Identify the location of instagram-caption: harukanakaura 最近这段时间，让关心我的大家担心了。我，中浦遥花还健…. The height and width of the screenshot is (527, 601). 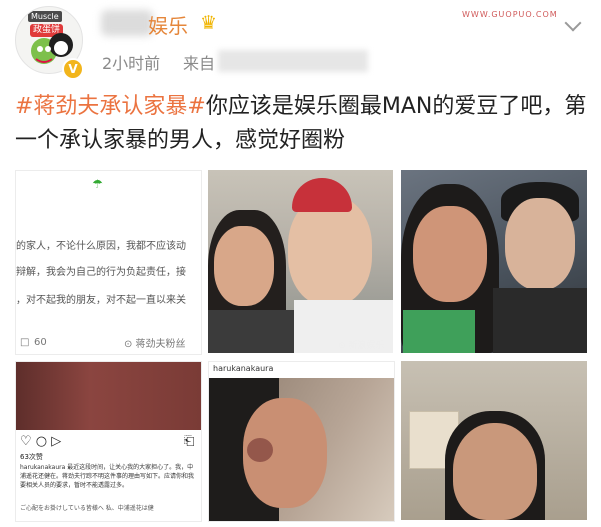
(107, 476).